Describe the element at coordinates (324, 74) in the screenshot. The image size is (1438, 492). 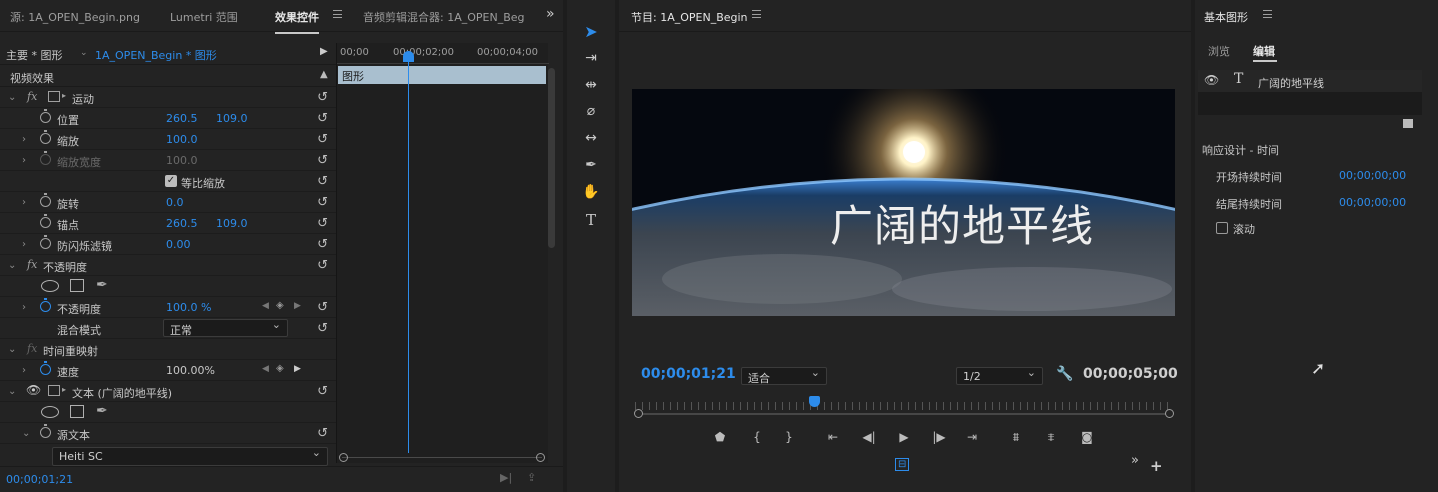
I see `collapse-up-icon: ▲` at that location.